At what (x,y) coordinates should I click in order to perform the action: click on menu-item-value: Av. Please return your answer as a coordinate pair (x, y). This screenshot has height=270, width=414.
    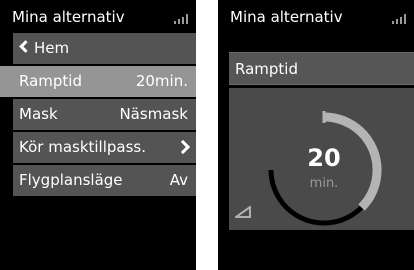
    Looking at the image, I should click on (178, 180).